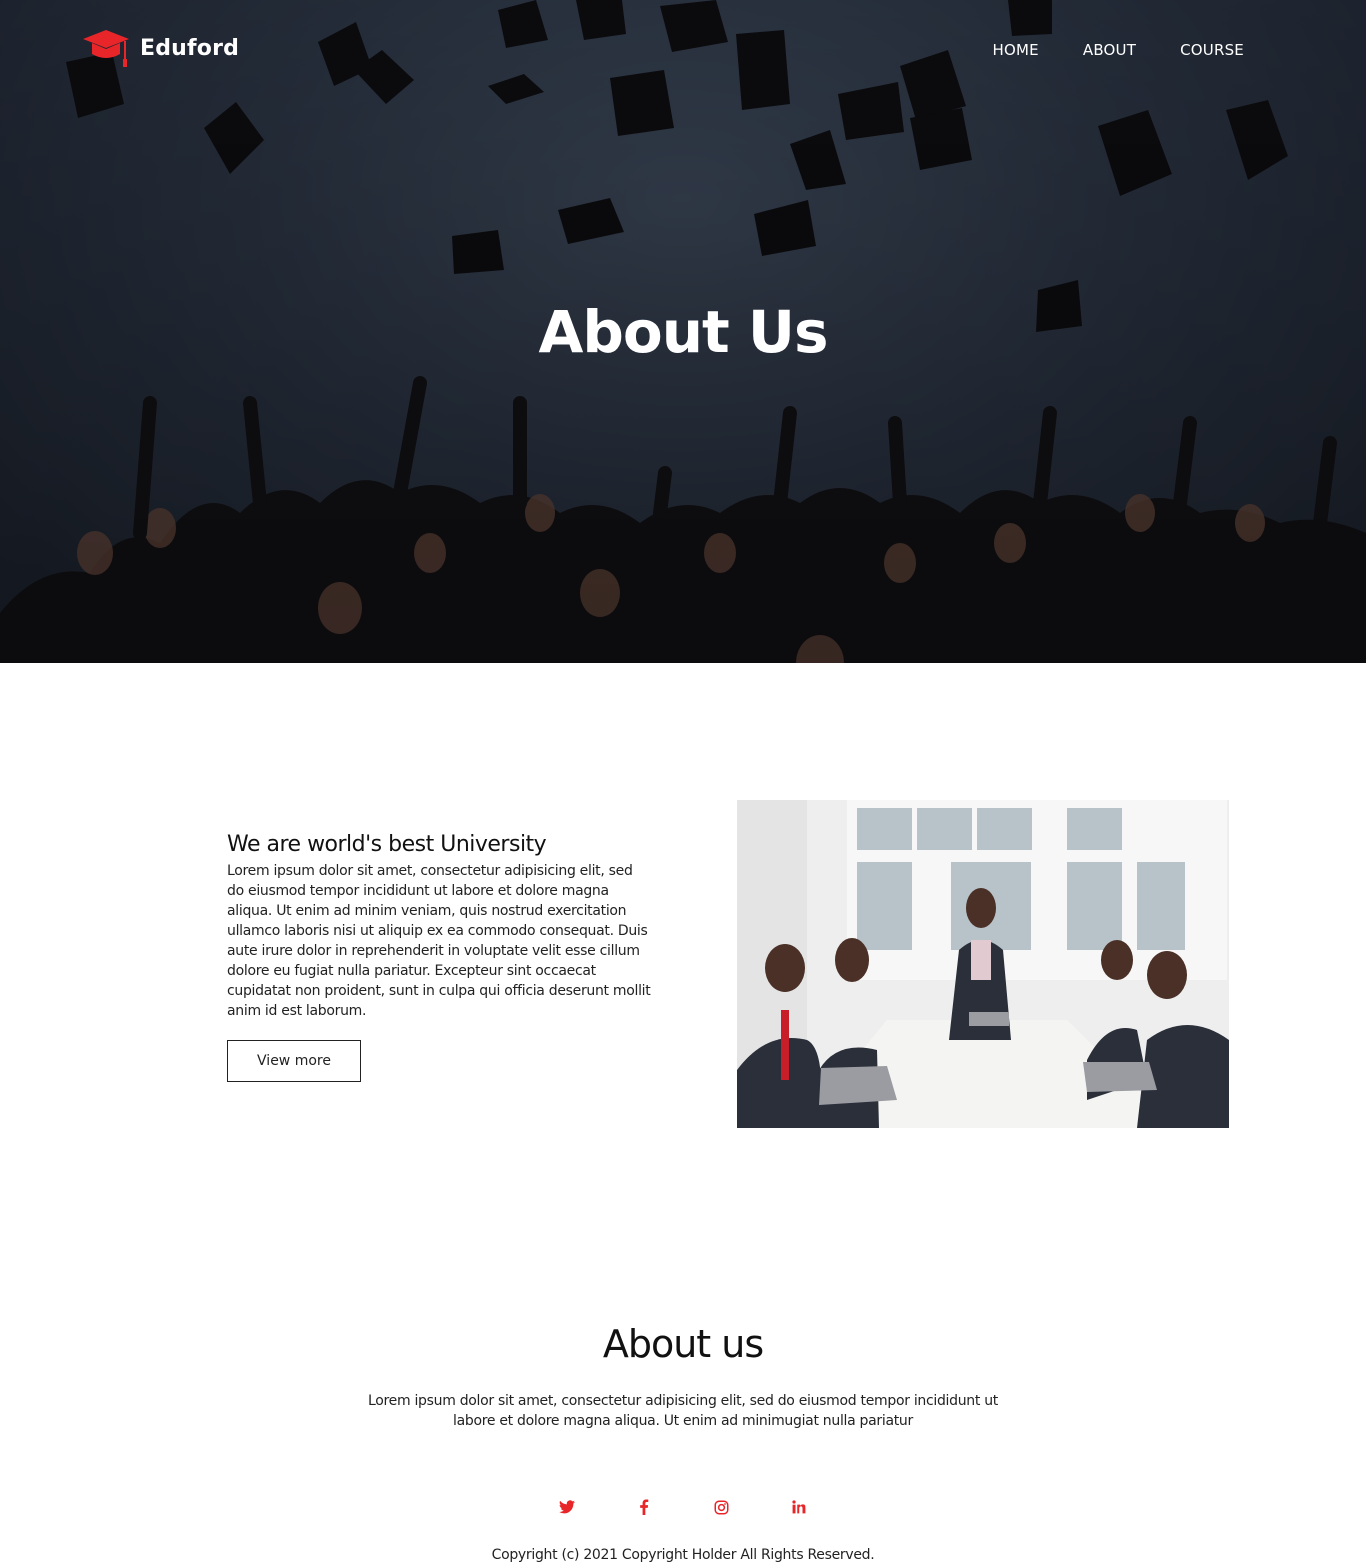  I want to click on brand-logo: Eduford, so click(160, 48).